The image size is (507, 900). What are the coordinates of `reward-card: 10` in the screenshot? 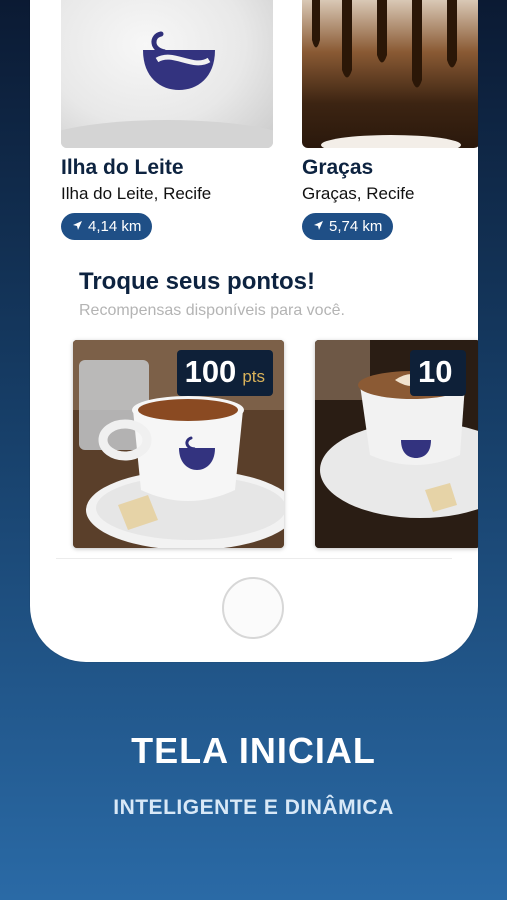 It's located at (396, 444).